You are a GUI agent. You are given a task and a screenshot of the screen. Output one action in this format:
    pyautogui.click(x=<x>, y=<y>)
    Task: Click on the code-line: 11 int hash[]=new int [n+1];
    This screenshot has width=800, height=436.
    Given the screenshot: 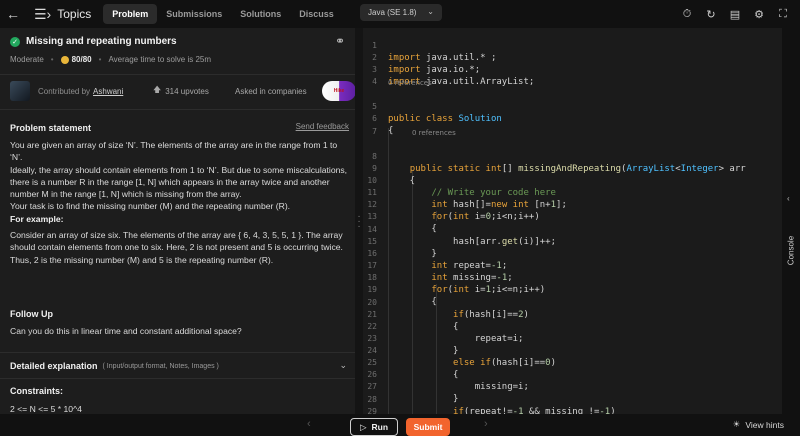 What is the action you would take?
    pyautogui.click(x=572, y=192)
    